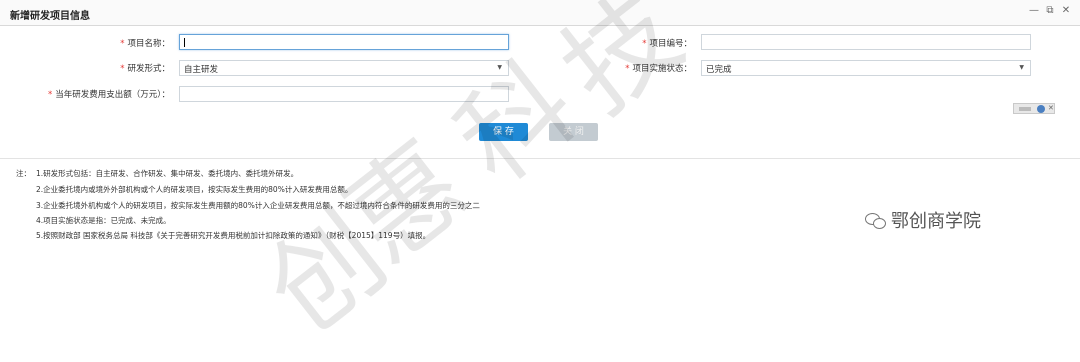 The width and height of the screenshot is (1080, 362). I want to click on wechat-icon, so click(876, 221).